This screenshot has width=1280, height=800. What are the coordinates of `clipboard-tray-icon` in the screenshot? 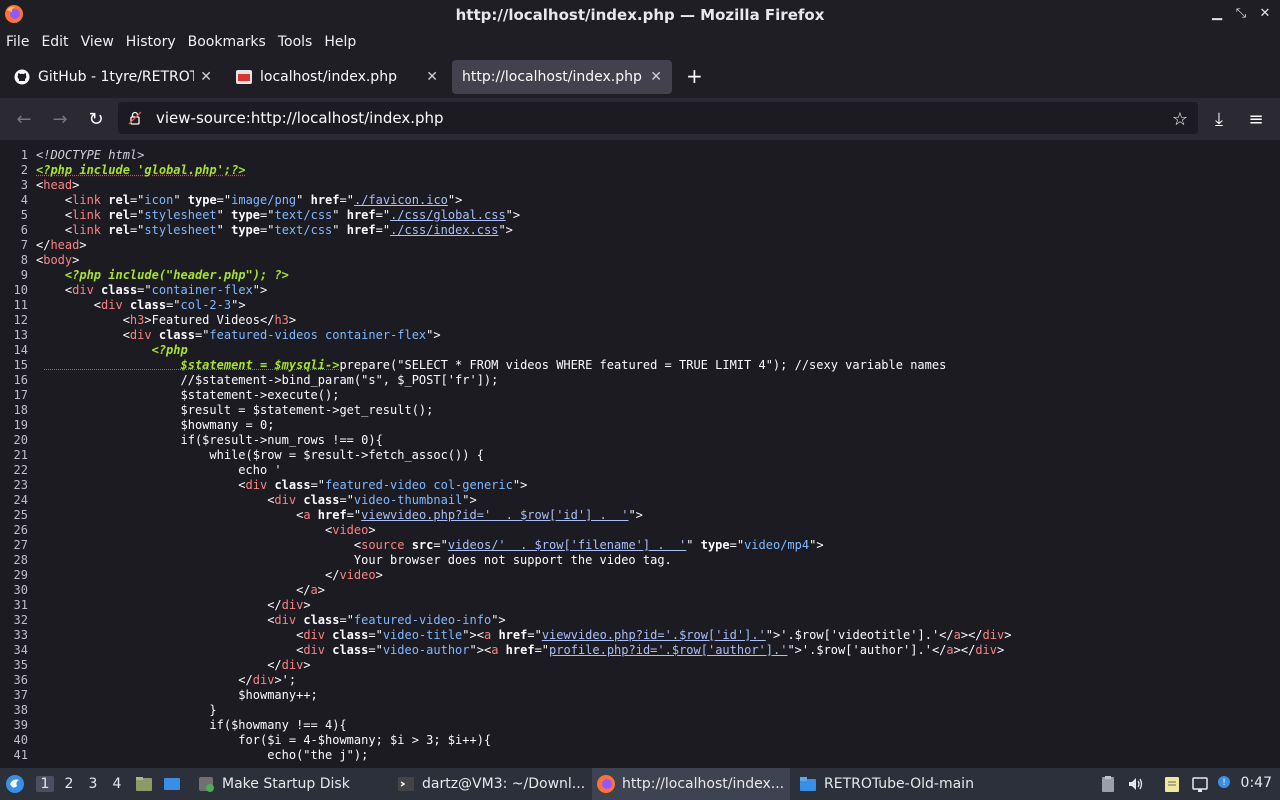 It's located at (1108, 784).